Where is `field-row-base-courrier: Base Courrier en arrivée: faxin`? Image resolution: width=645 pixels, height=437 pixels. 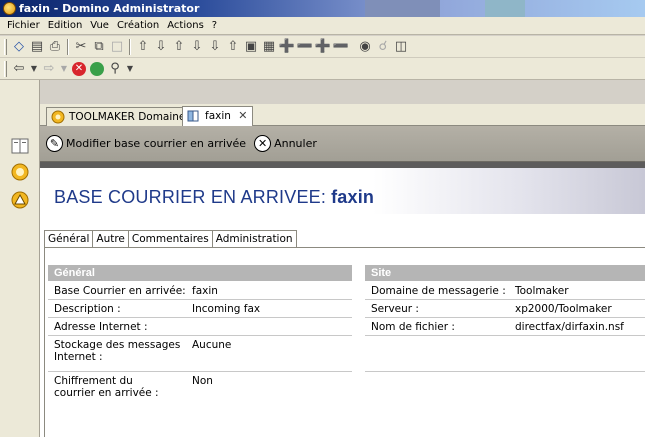 field-row-base-courrier: Base Courrier en arrivée: faxin is located at coordinates (200, 291).